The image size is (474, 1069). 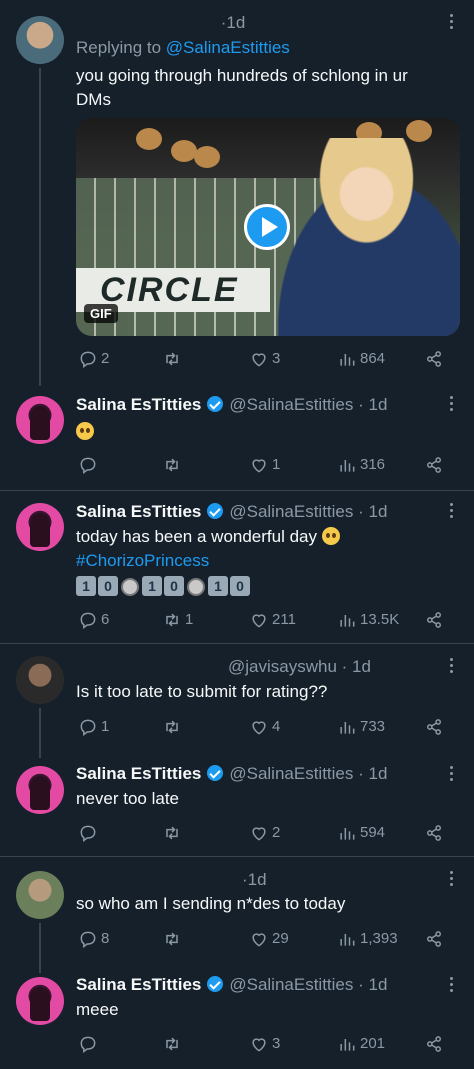 I want to click on views-button: 864, so click(x=361, y=359).